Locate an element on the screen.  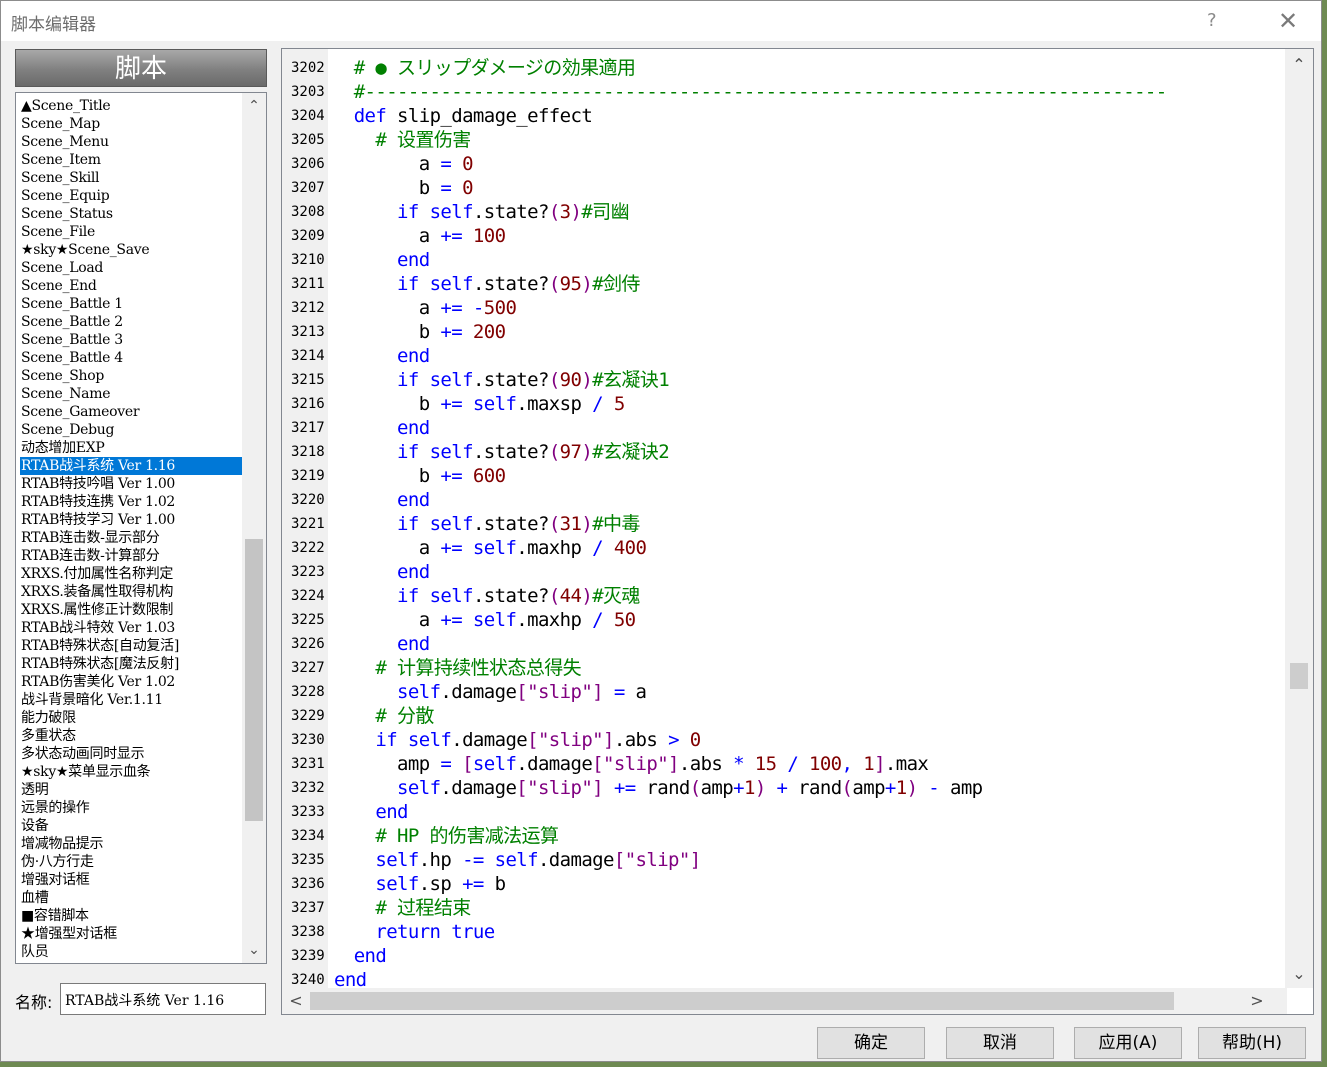
script-list-item: RTAB特殊状态[魔法反射] is located at coordinates (131, 664).